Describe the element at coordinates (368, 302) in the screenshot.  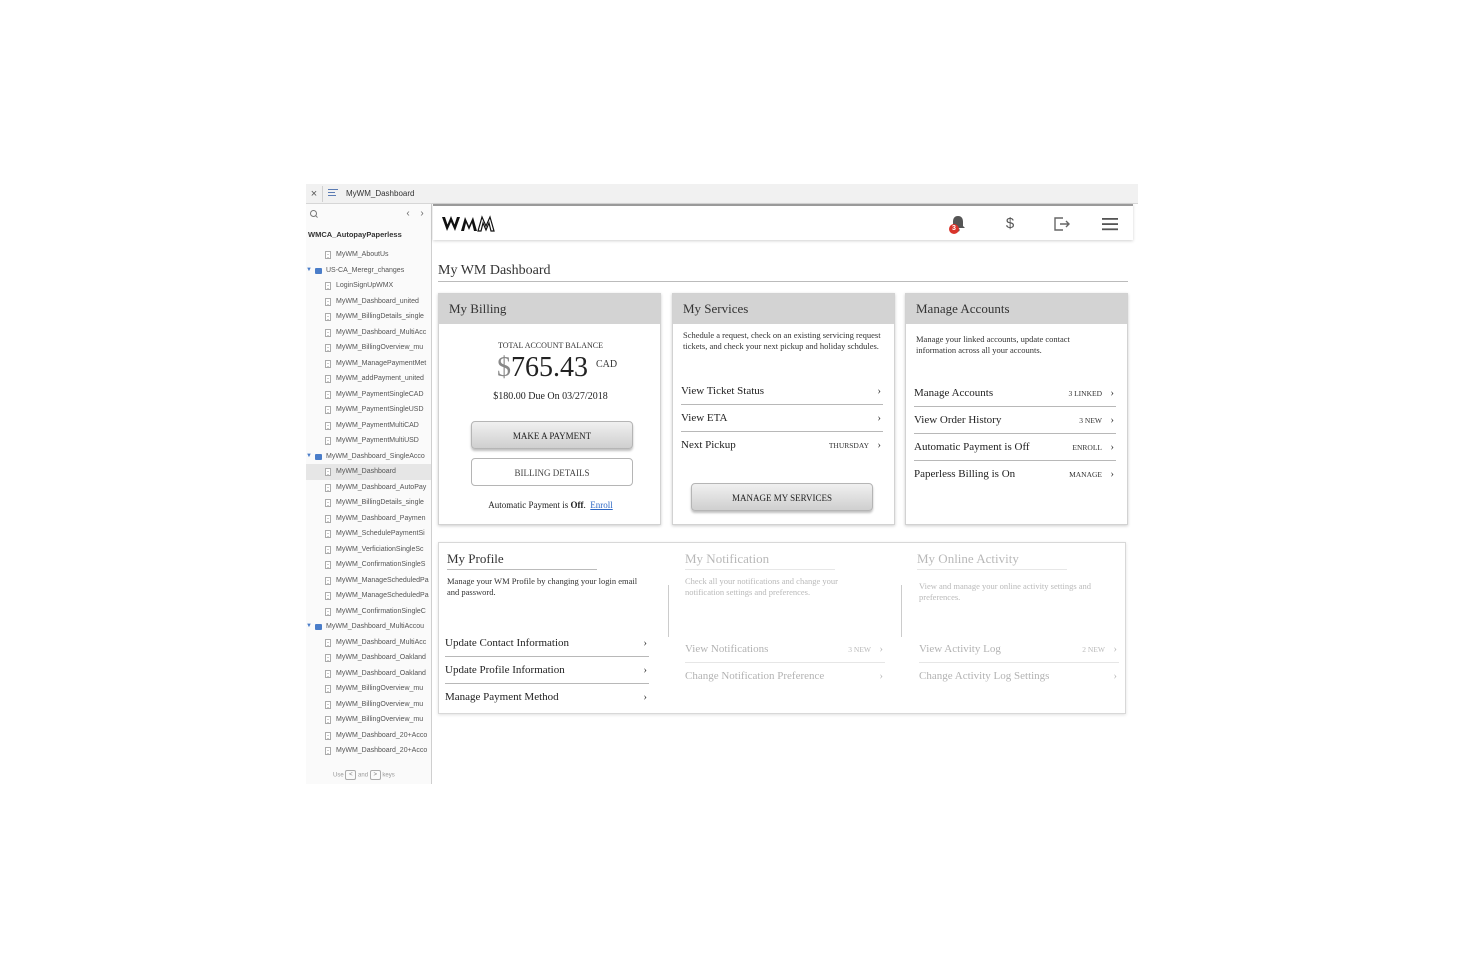
I see `sitemap-page: MyWM_Dashboard_united` at that location.